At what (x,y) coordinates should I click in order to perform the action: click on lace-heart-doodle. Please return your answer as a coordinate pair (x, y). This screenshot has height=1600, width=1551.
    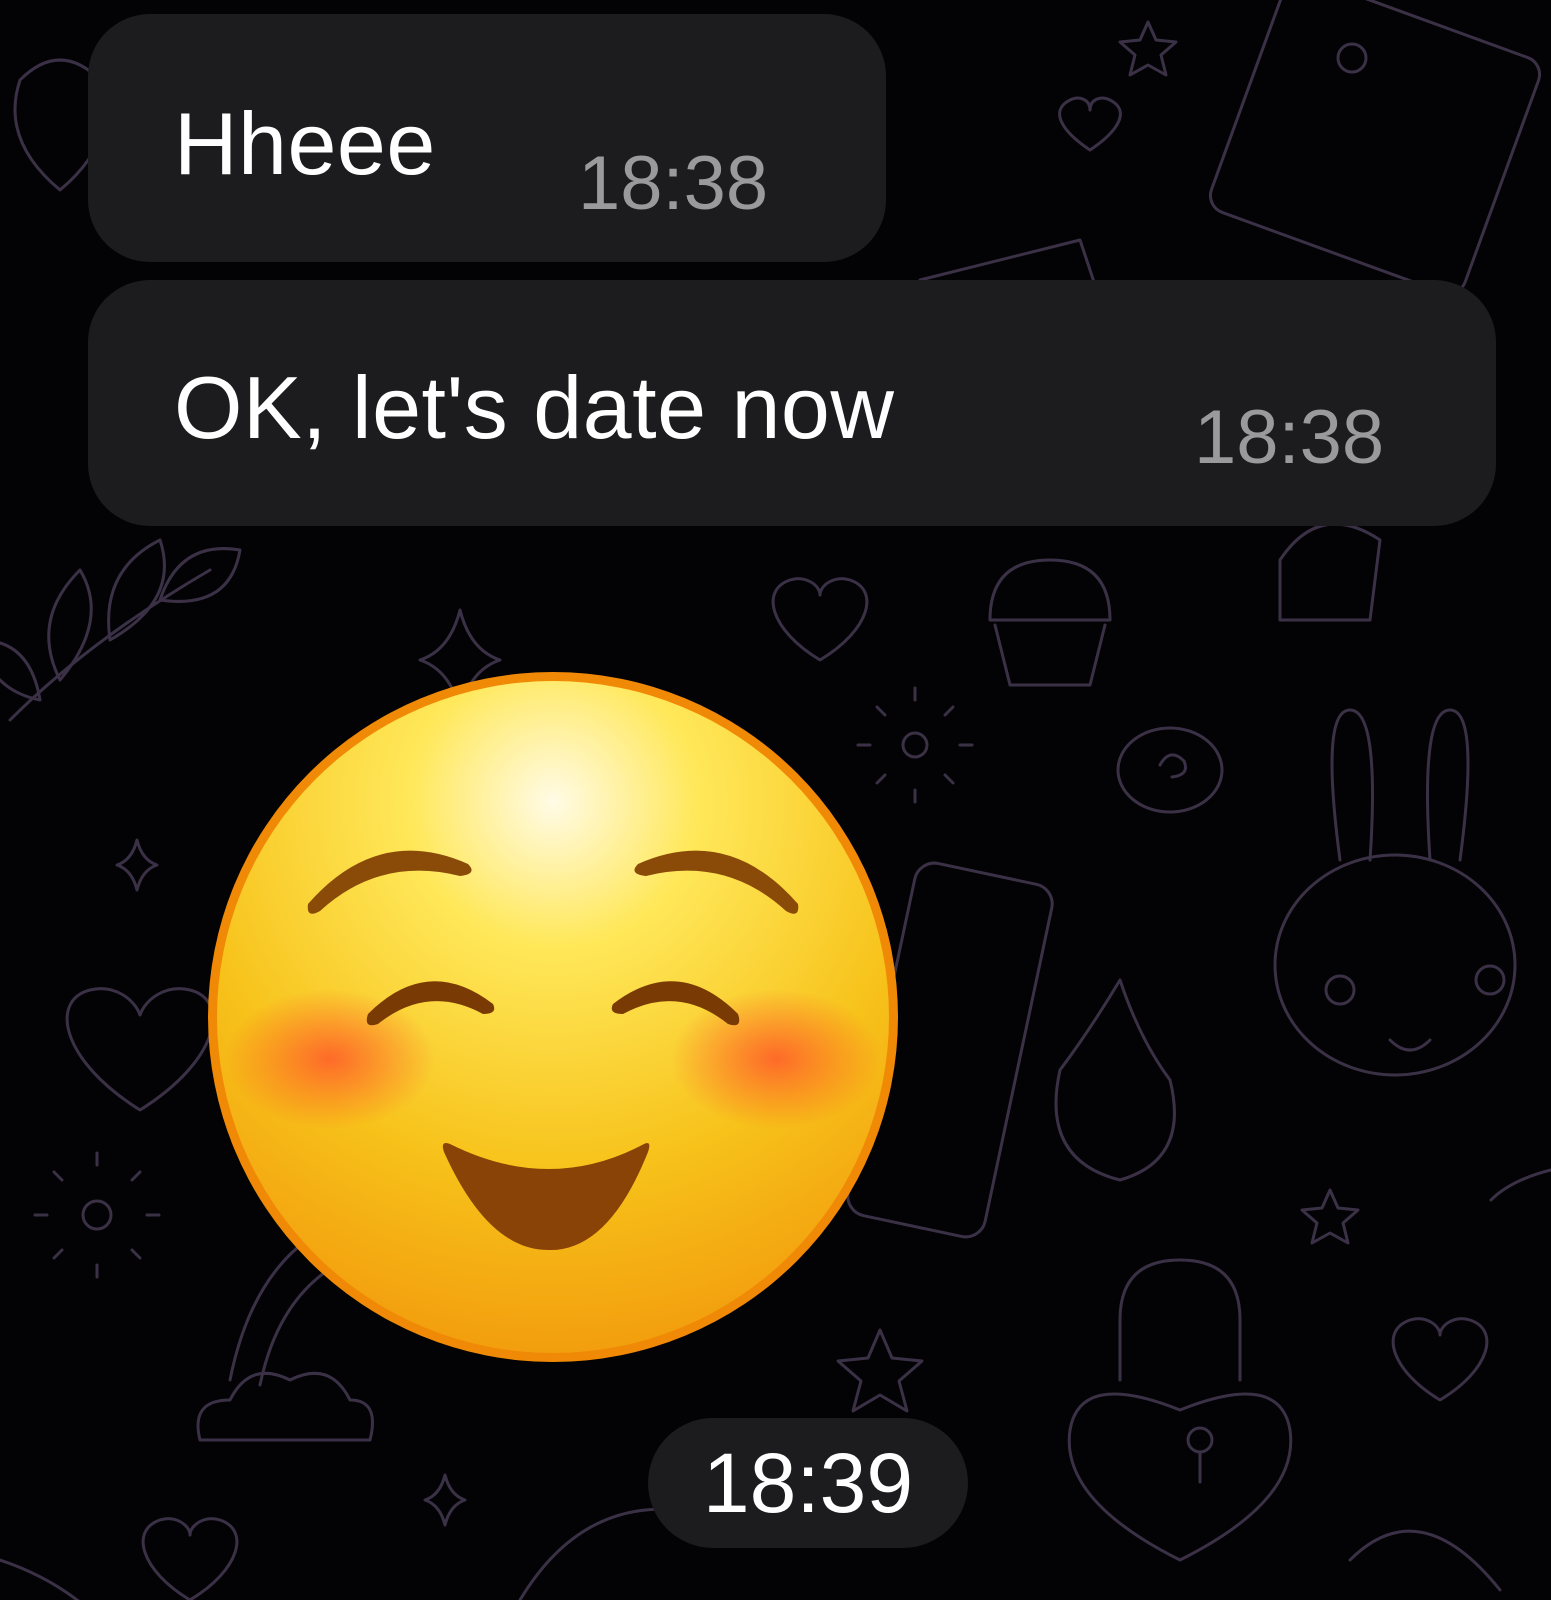
    Looking at the image, I should click on (140, 1049).